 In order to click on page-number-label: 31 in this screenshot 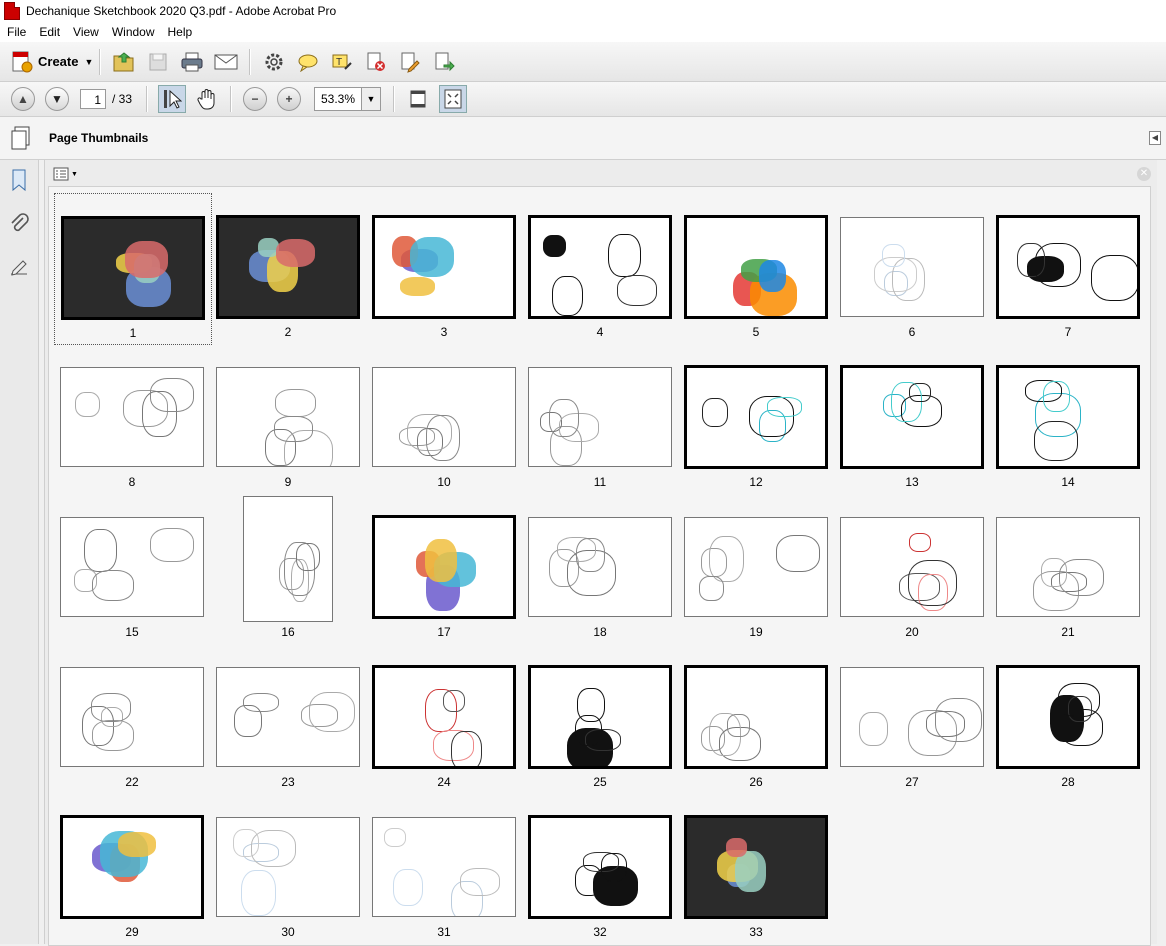, I will do `click(444, 932)`.